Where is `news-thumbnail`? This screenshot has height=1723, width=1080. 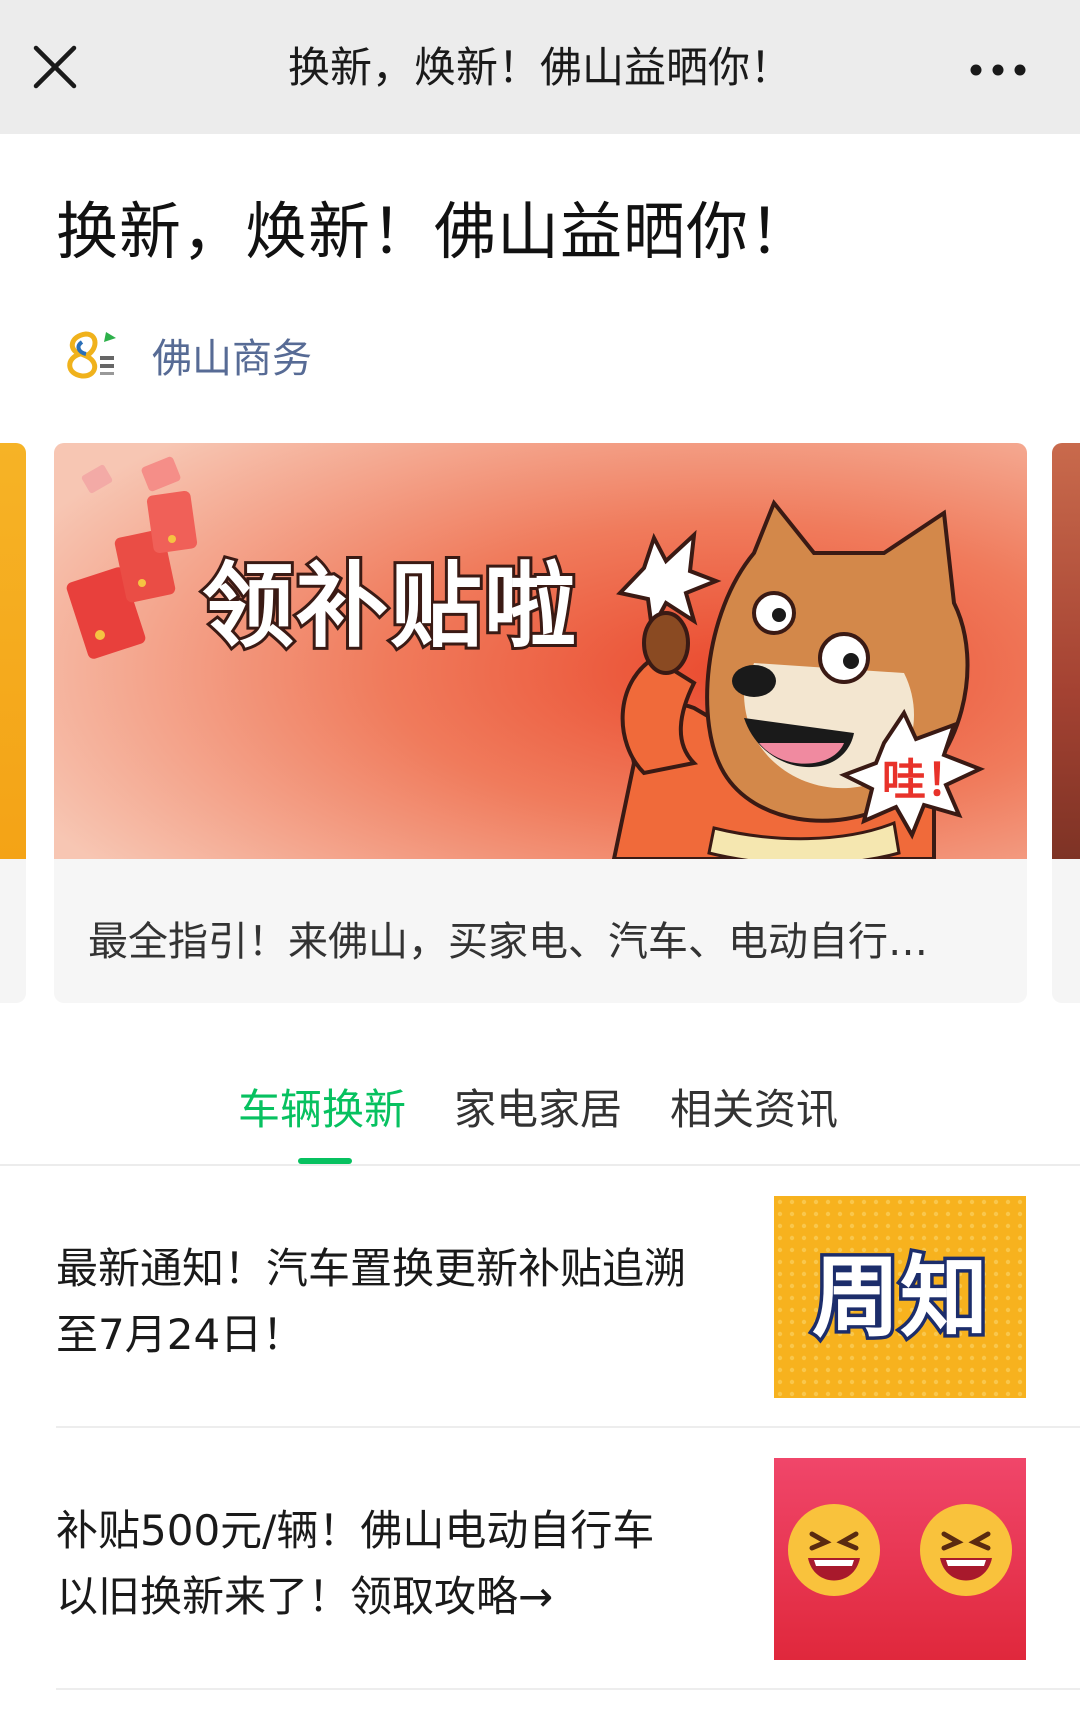 news-thumbnail is located at coordinates (900, 1559).